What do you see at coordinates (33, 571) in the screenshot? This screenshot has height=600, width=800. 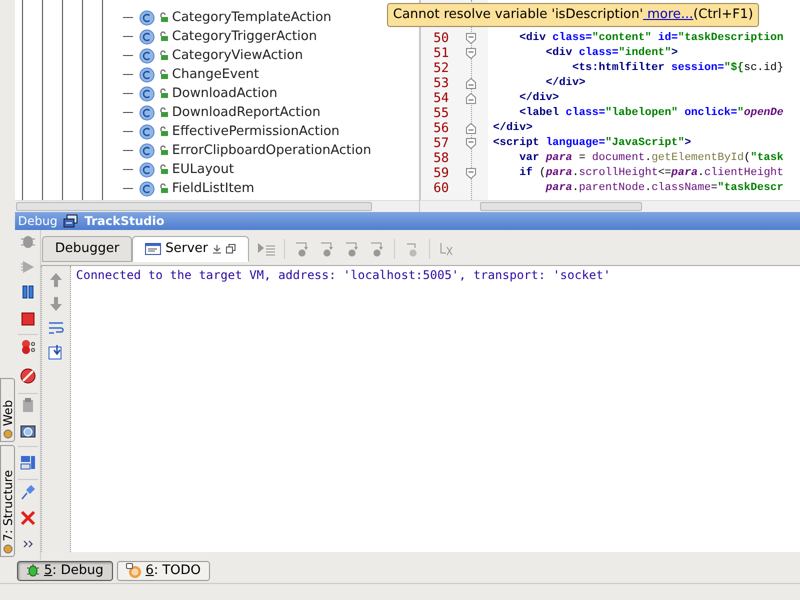 I see `bug-icon` at bounding box center [33, 571].